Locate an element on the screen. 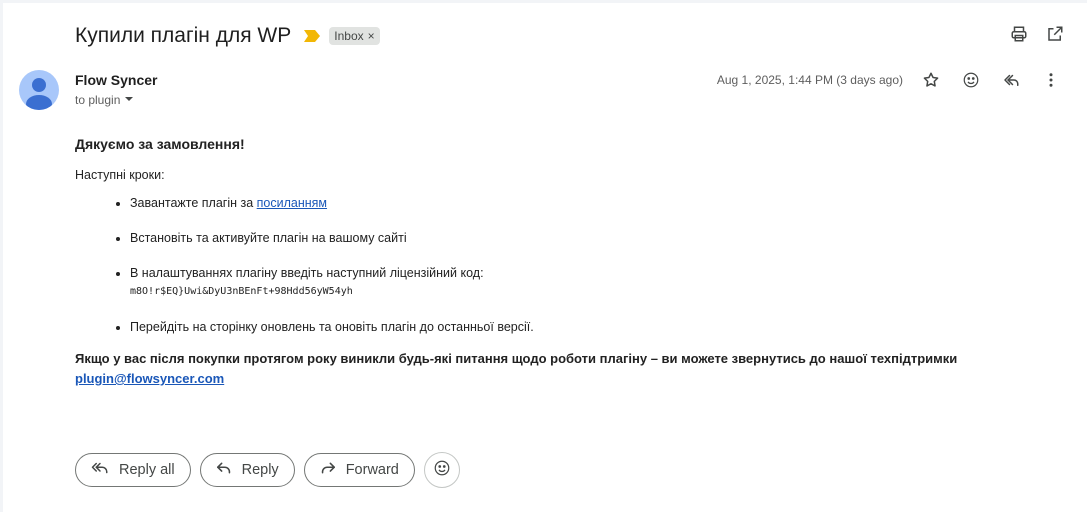 Image resolution: width=1087 pixels, height=512 pixels. step-text: Завантажте плагін за is located at coordinates (193, 203).